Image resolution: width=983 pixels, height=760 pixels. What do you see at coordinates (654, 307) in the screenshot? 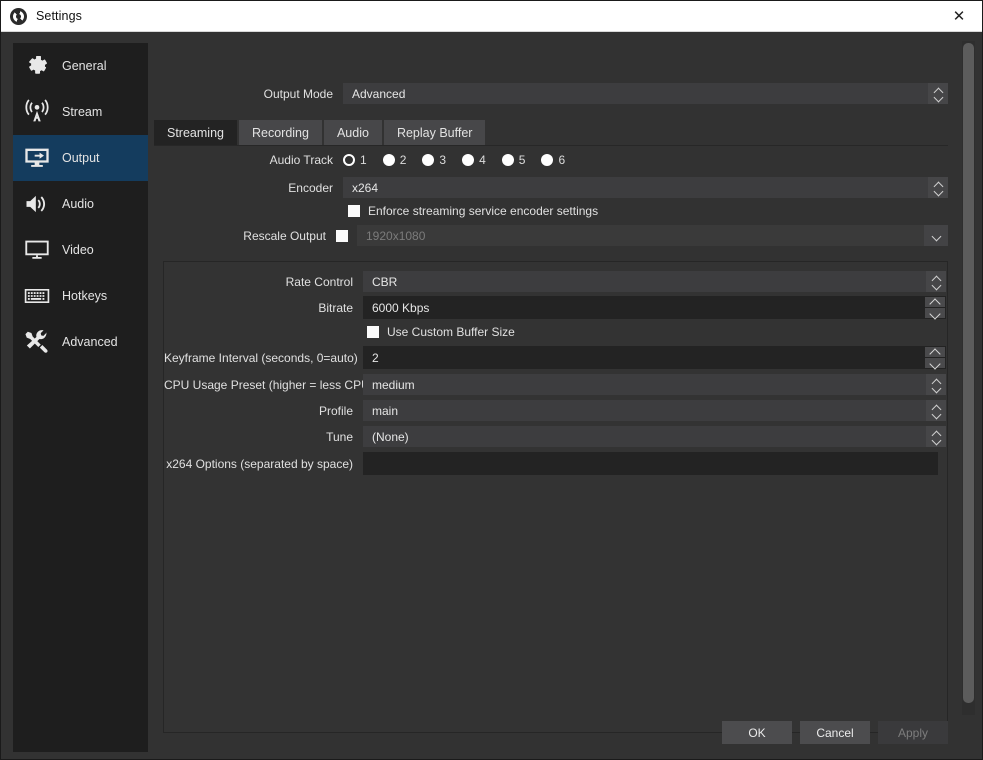
I see `bitrate-spinbox: 6000 Kbps` at bounding box center [654, 307].